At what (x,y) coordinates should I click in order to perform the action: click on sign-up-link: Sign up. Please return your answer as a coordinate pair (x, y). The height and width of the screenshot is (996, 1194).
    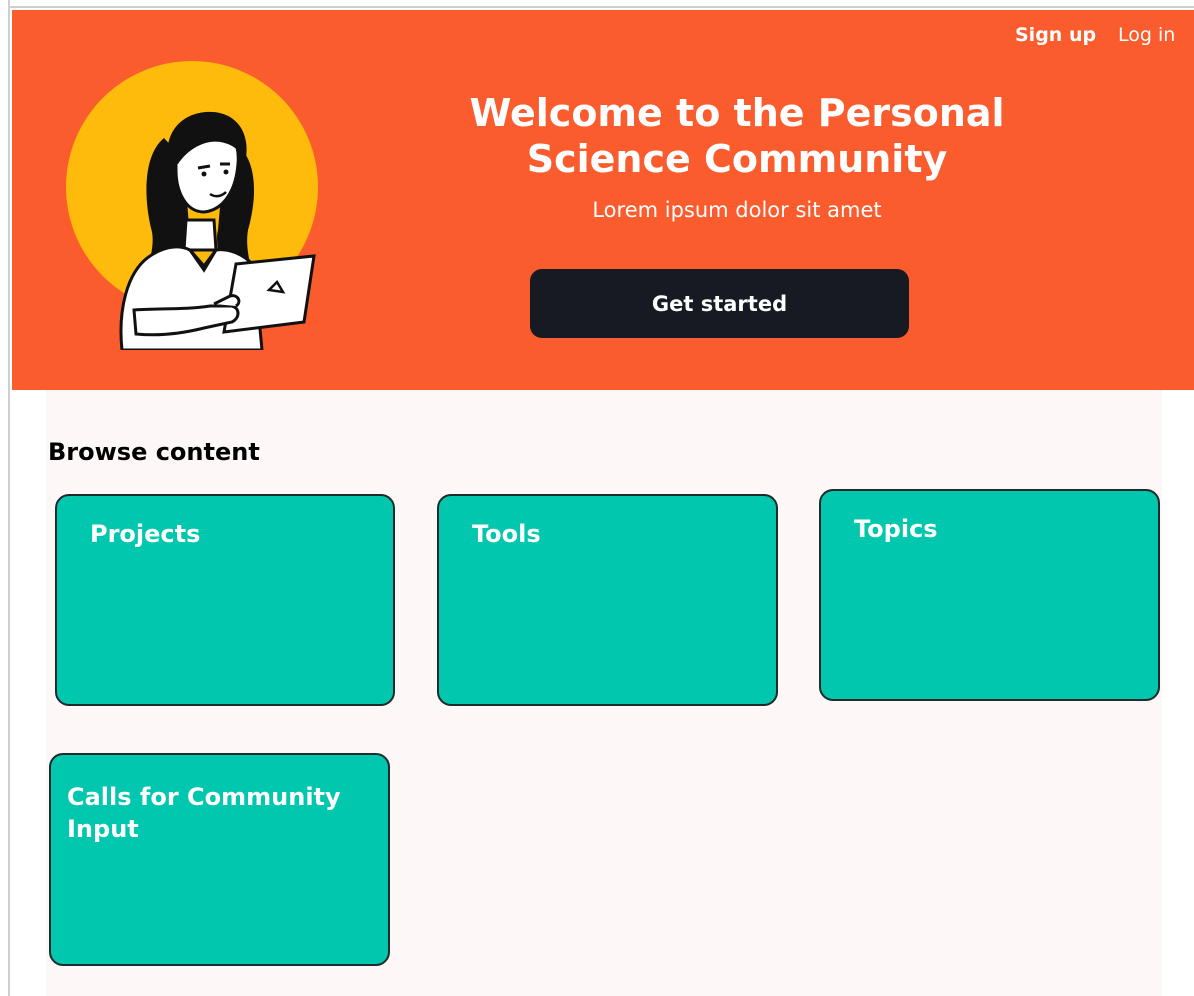
    Looking at the image, I should click on (1055, 35).